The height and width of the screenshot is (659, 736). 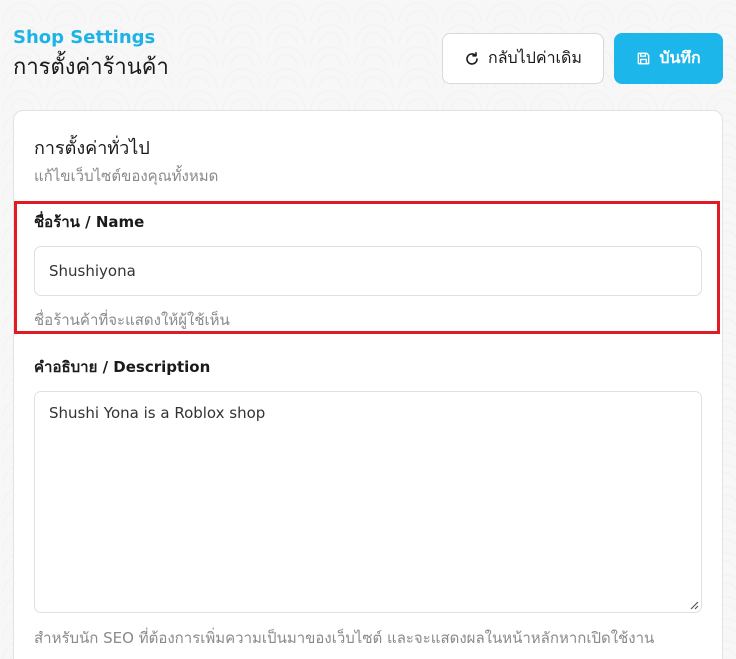 What do you see at coordinates (680, 57) in the screenshot?
I see `save-button-label: บันทึก` at bounding box center [680, 57].